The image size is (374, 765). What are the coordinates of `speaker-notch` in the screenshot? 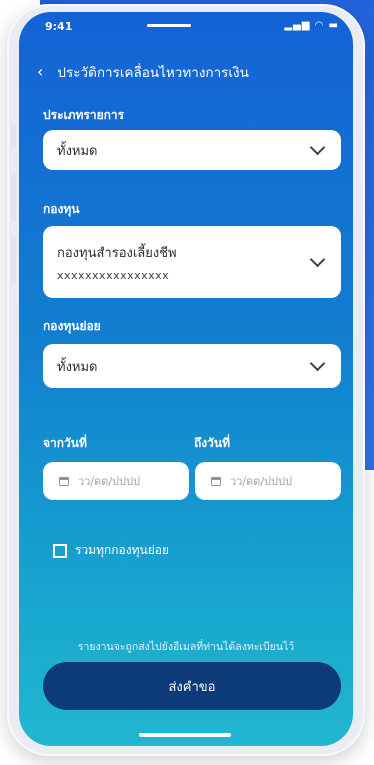 It's located at (169, 25).